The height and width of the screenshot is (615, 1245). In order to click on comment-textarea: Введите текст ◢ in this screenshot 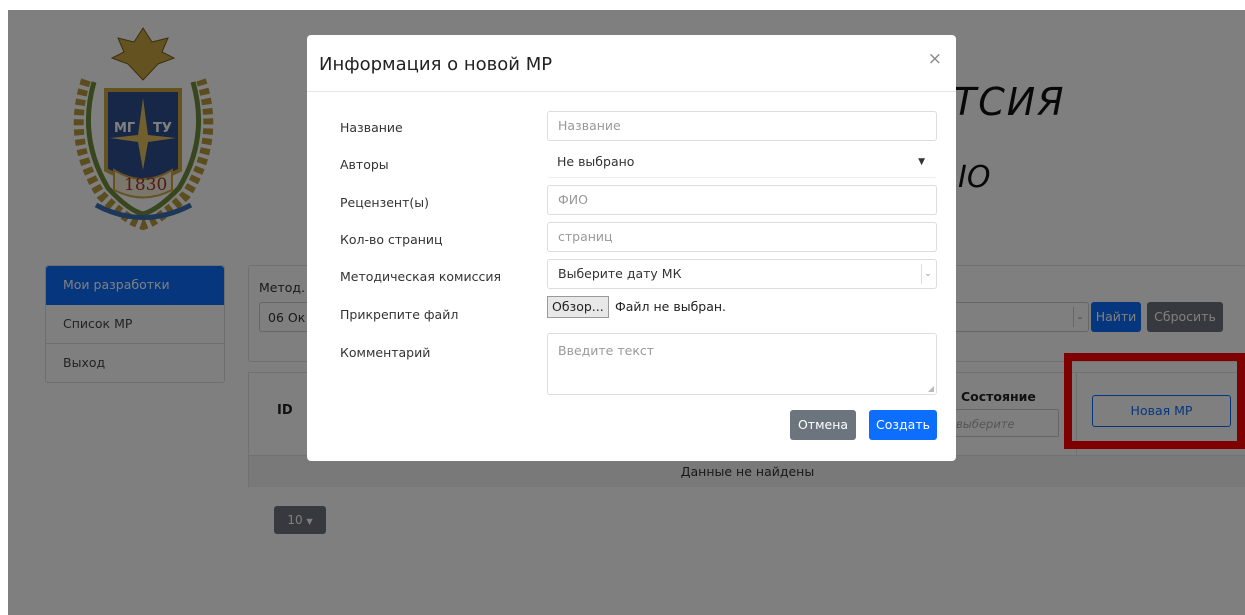, I will do `click(742, 364)`.